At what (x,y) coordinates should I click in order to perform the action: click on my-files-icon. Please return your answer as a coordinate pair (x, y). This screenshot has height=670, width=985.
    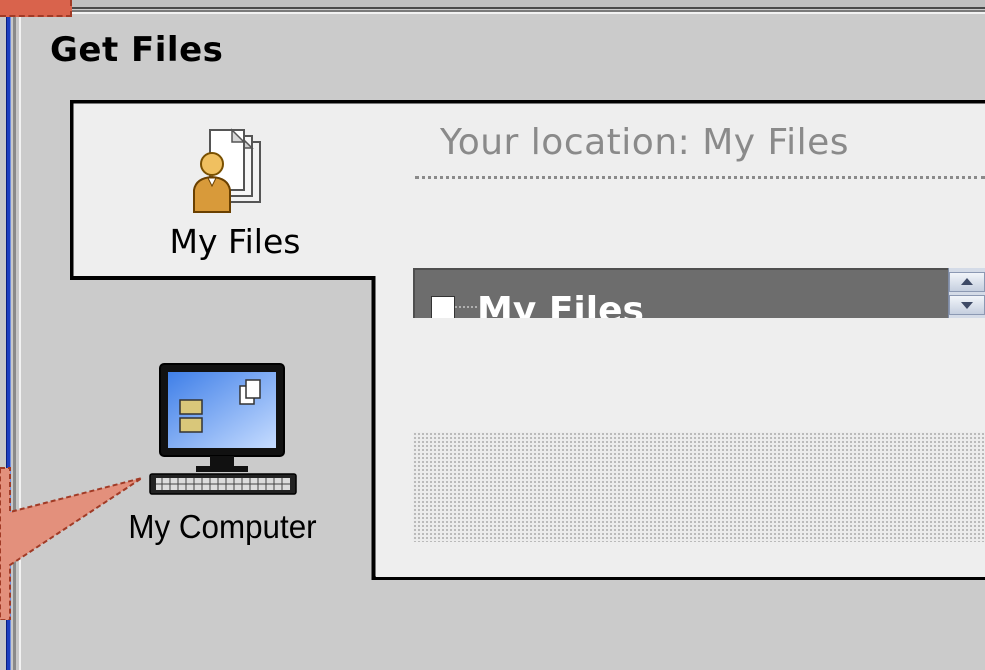
    Looking at the image, I should click on (227, 170).